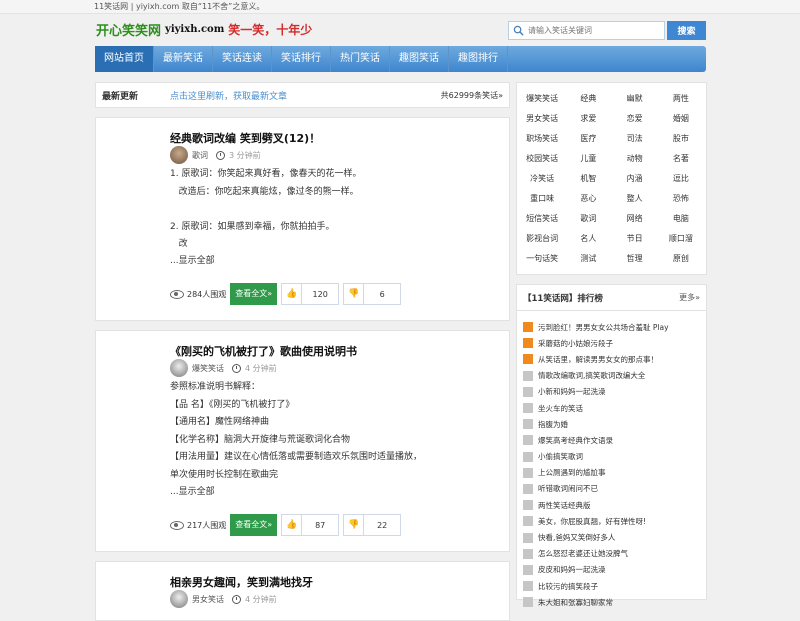 This screenshot has width=800, height=621. What do you see at coordinates (635, 219) in the screenshot?
I see `category-tag: 网络` at bounding box center [635, 219].